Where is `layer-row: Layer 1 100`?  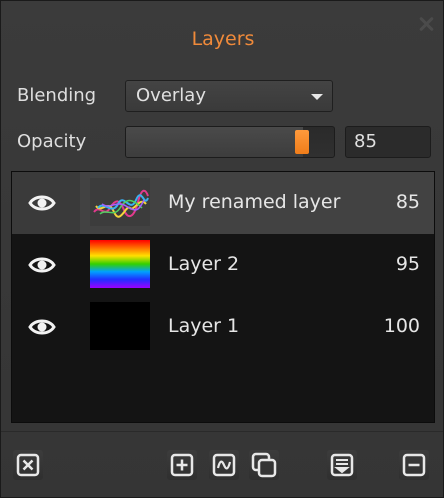
layer-row: Layer 1 100 is located at coordinates (223, 327).